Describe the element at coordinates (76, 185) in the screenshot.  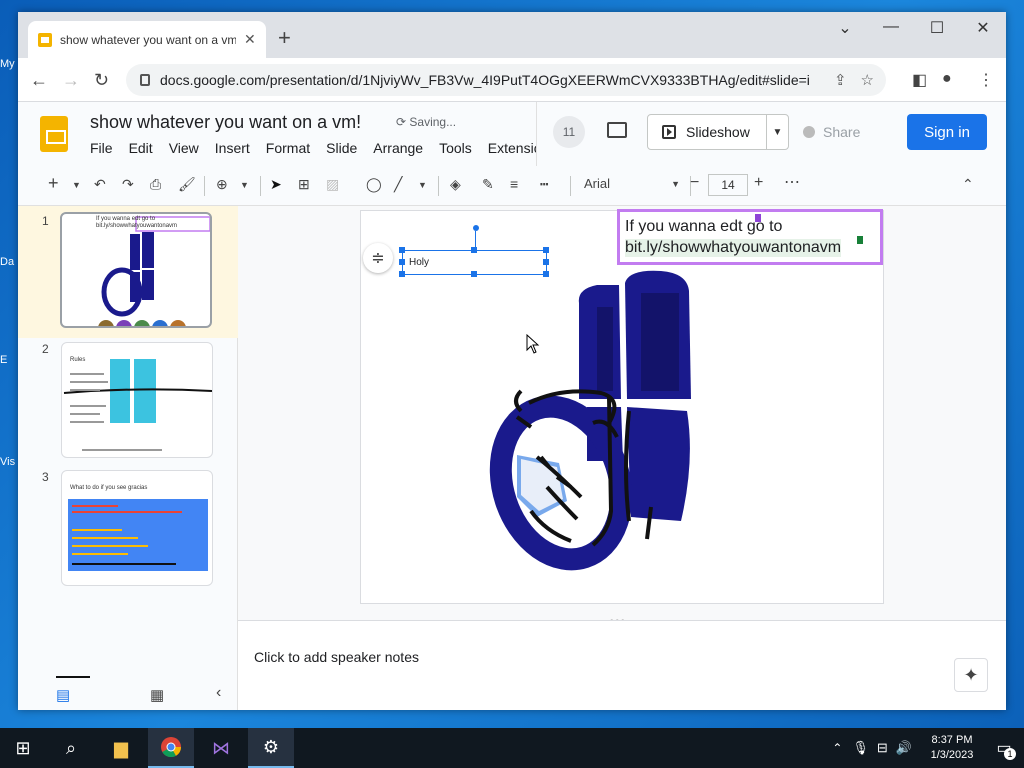
I see `new-slide-dropdown-icon: ▼` at that location.